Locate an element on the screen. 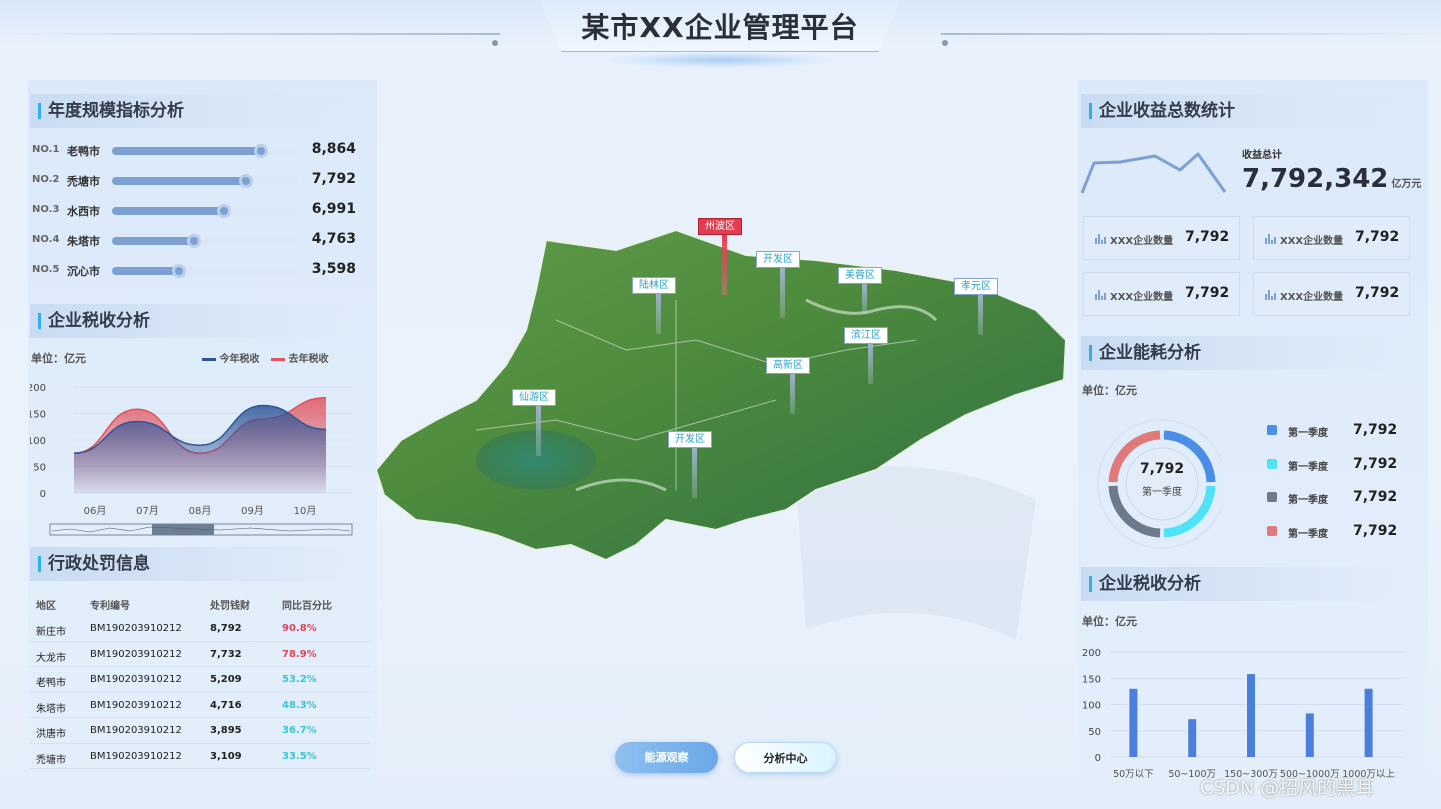 The image size is (1441, 809). cell-yoy: 90.8% is located at coordinates (299, 628).